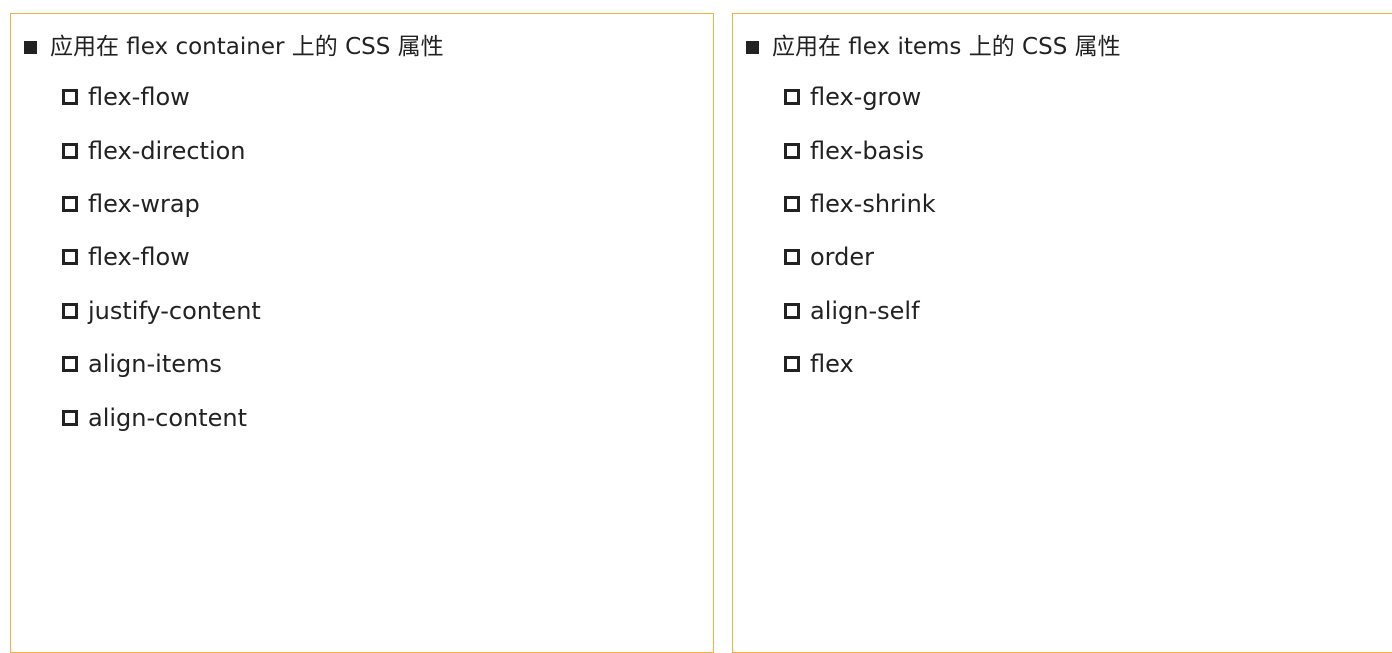 This screenshot has height=653, width=1392. Describe the element at coordinates (873, 204) in the screenshot. I see `list-item-label: flex-shrink` at that location.